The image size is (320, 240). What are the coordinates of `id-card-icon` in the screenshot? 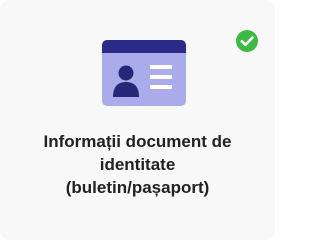 It's located at (144, 73).